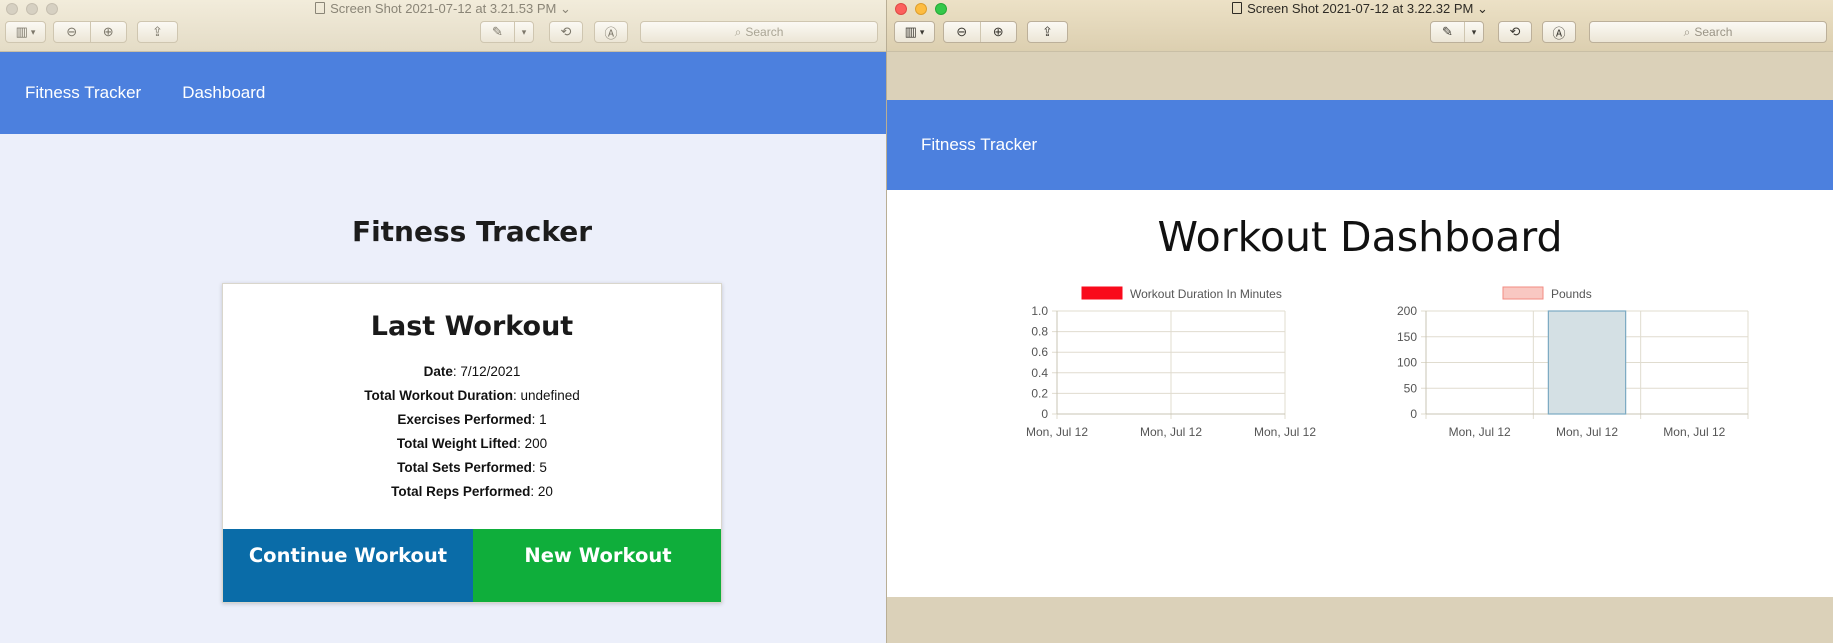  What do you see at coordinates (536, 443) in the screenshot?
I see `stat-value: 200` at bounding box center [536, 443].